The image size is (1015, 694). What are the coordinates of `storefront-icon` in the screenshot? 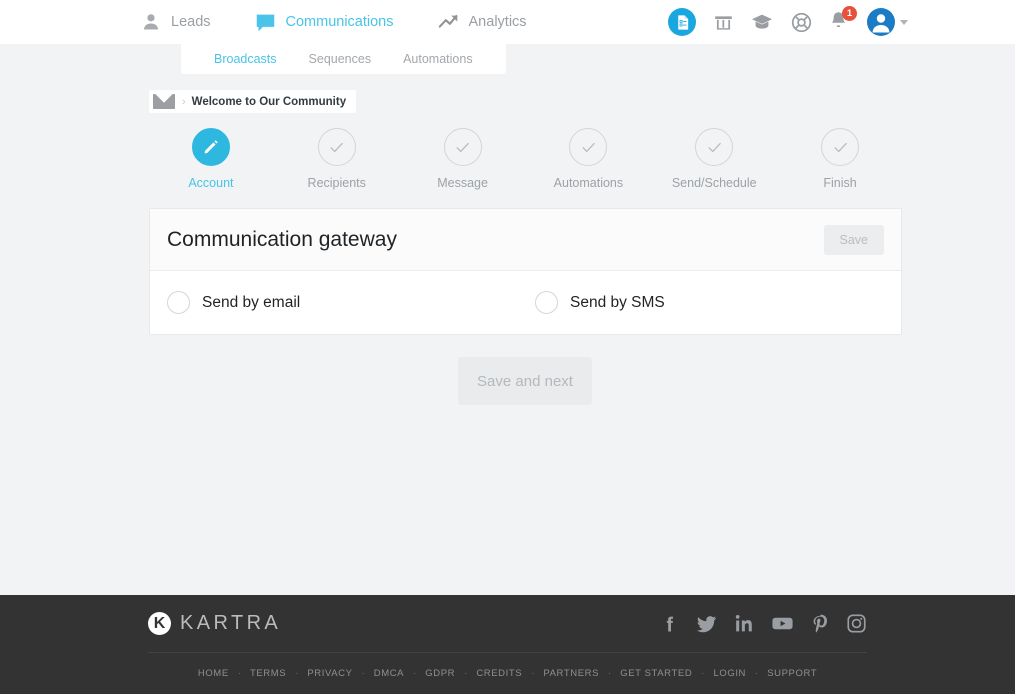 It's located at (723, 22).